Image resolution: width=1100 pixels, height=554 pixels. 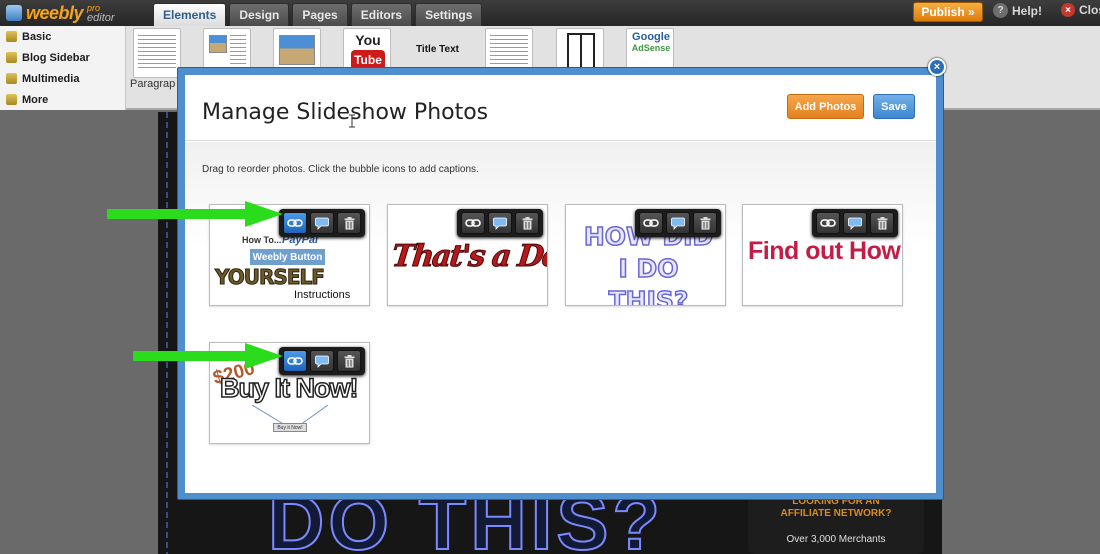 I want to click on photo-text: Buy it Now!, so click(x=290, y=427).